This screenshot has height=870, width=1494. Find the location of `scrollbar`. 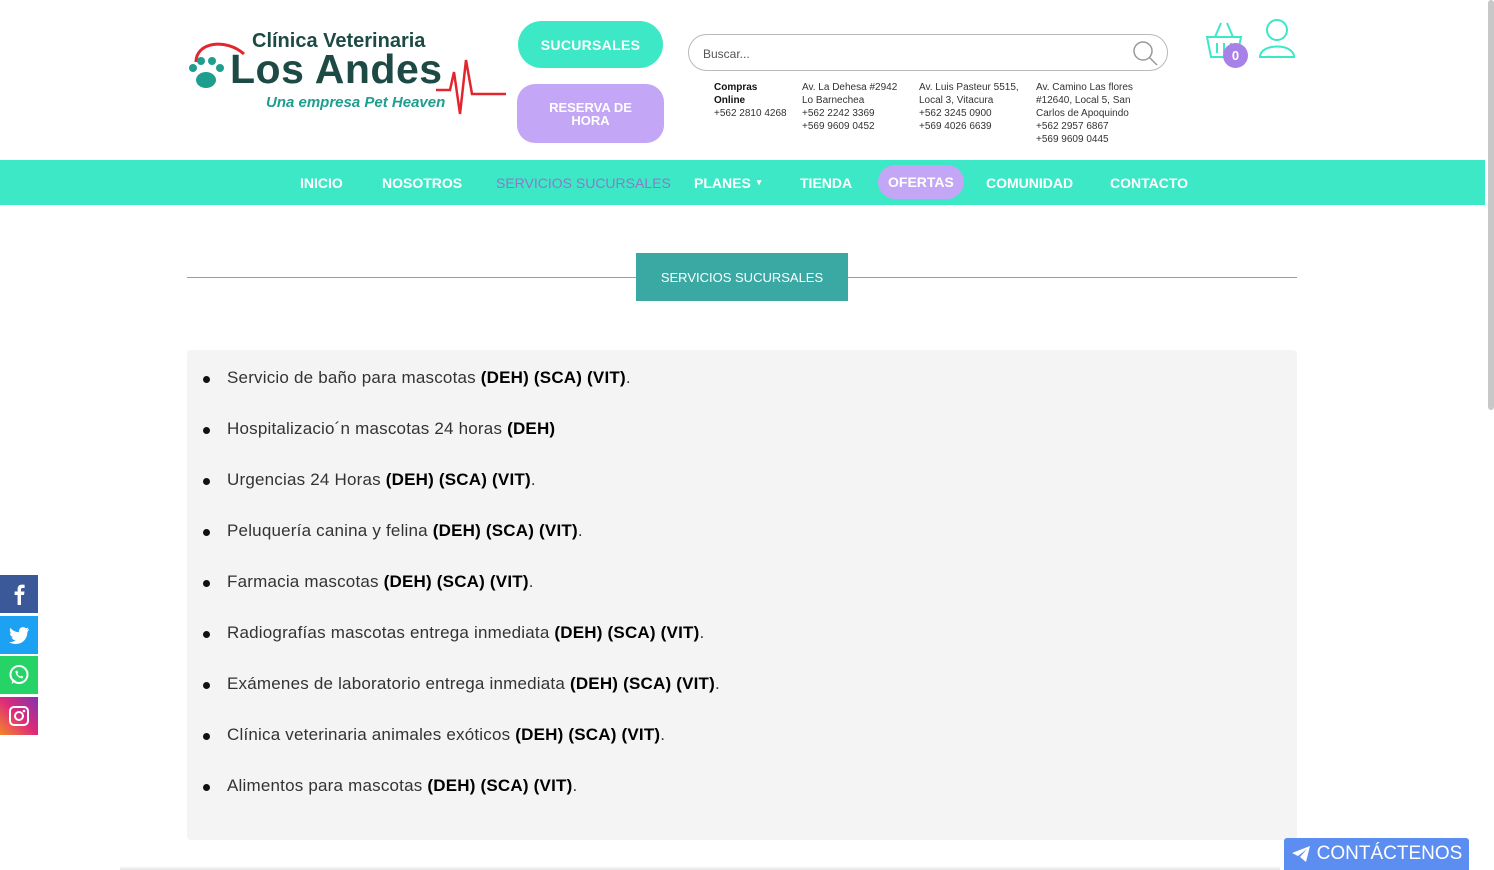

scrollbar is located at coordinates (1491, 205).